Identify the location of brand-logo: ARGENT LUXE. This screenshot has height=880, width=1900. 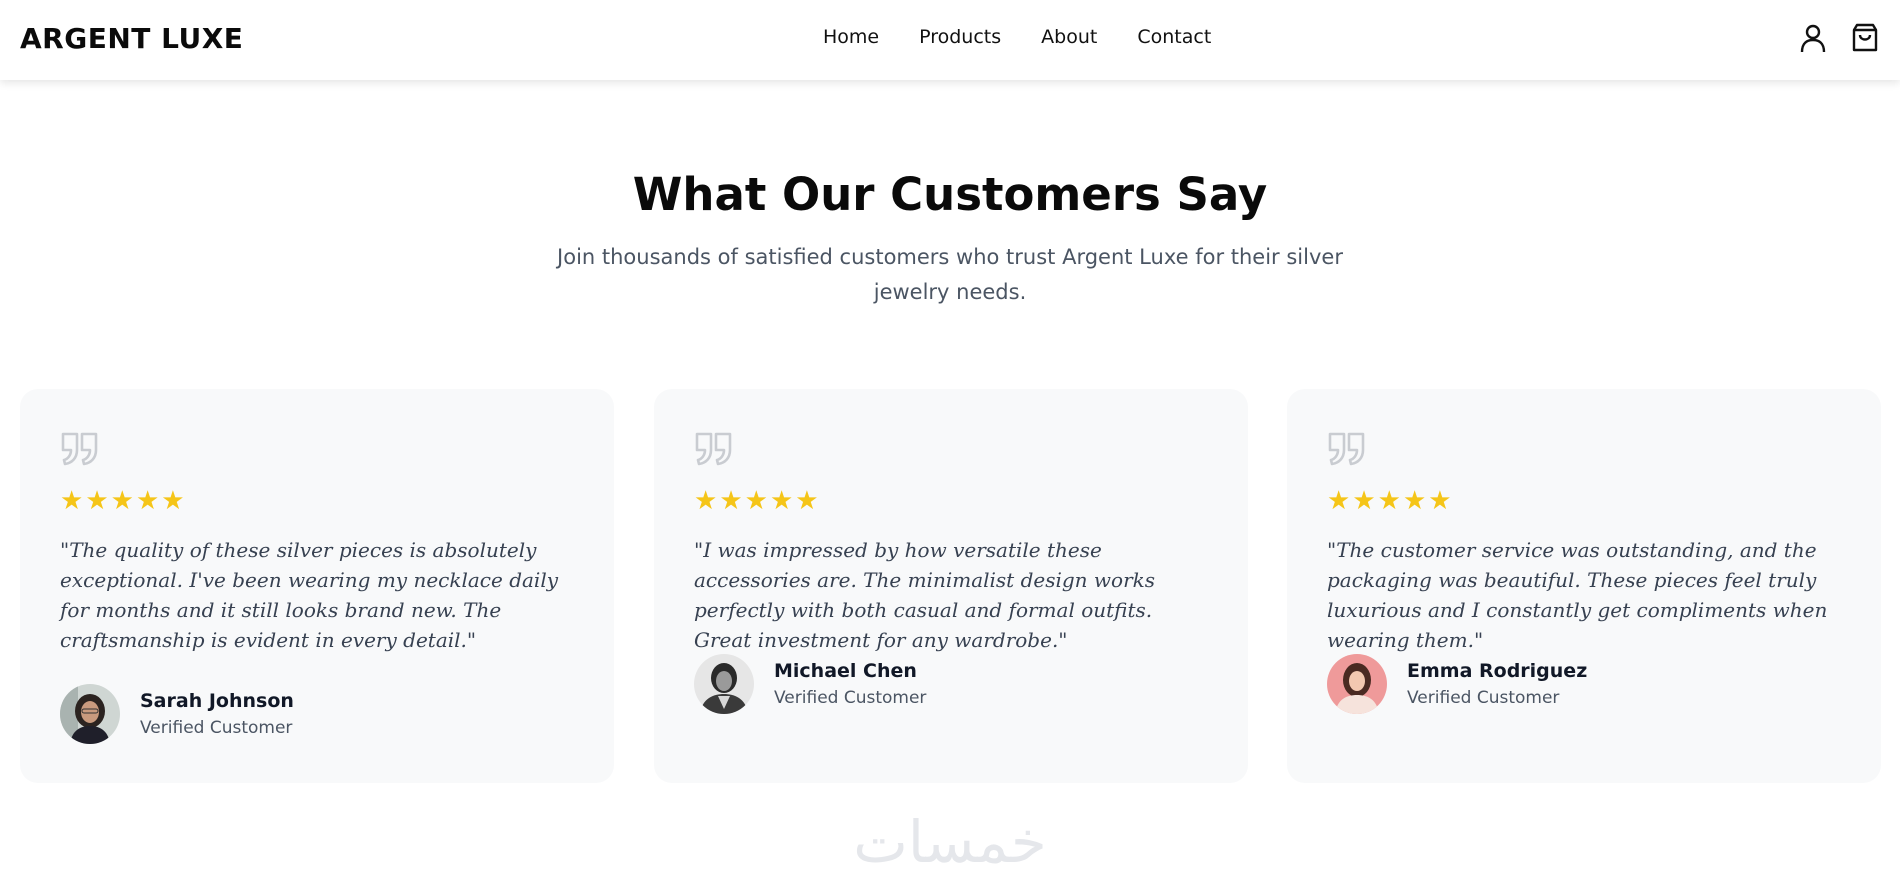
(131, 38).